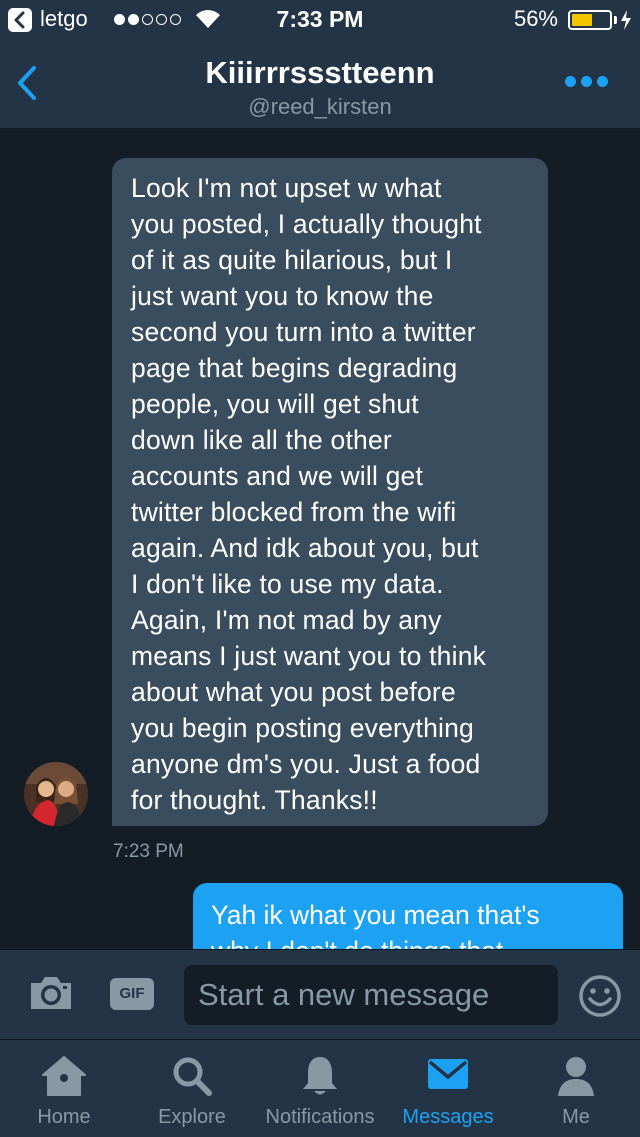  Describe the element at coordinates (320, 106) in the screenshot. I see `contact-handle: @reed_kirsten` at that location.